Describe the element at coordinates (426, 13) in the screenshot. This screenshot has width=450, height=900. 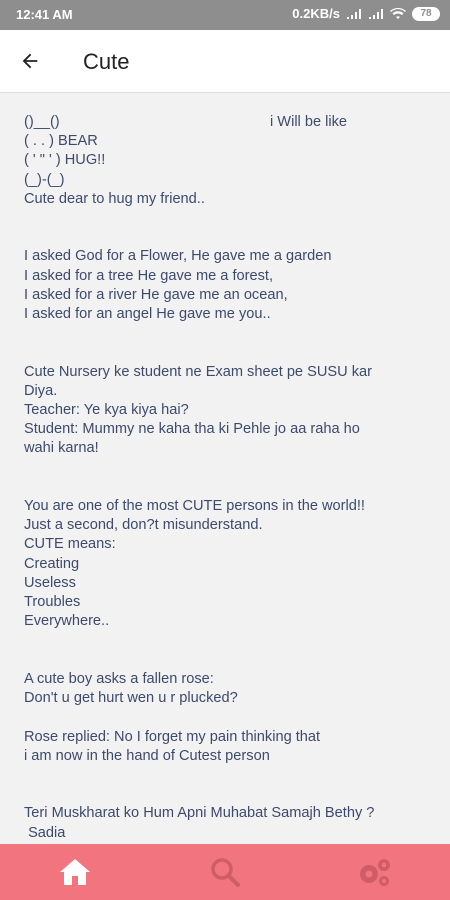
I see `battery-level: 78` at that location.